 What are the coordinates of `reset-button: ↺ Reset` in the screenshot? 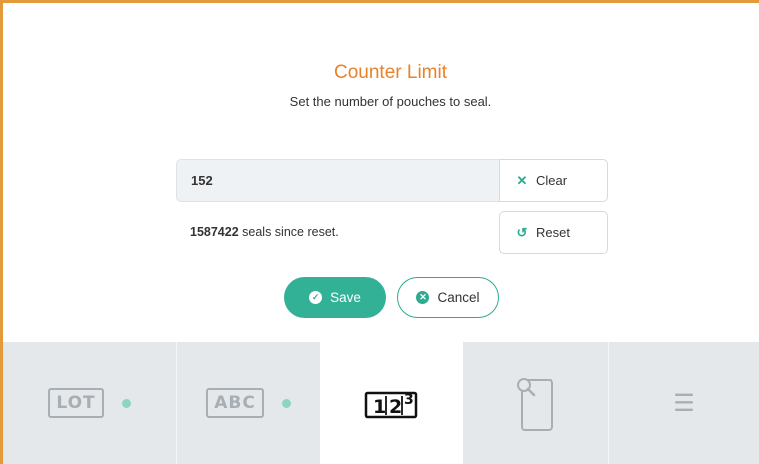 It's located at (553, 232).